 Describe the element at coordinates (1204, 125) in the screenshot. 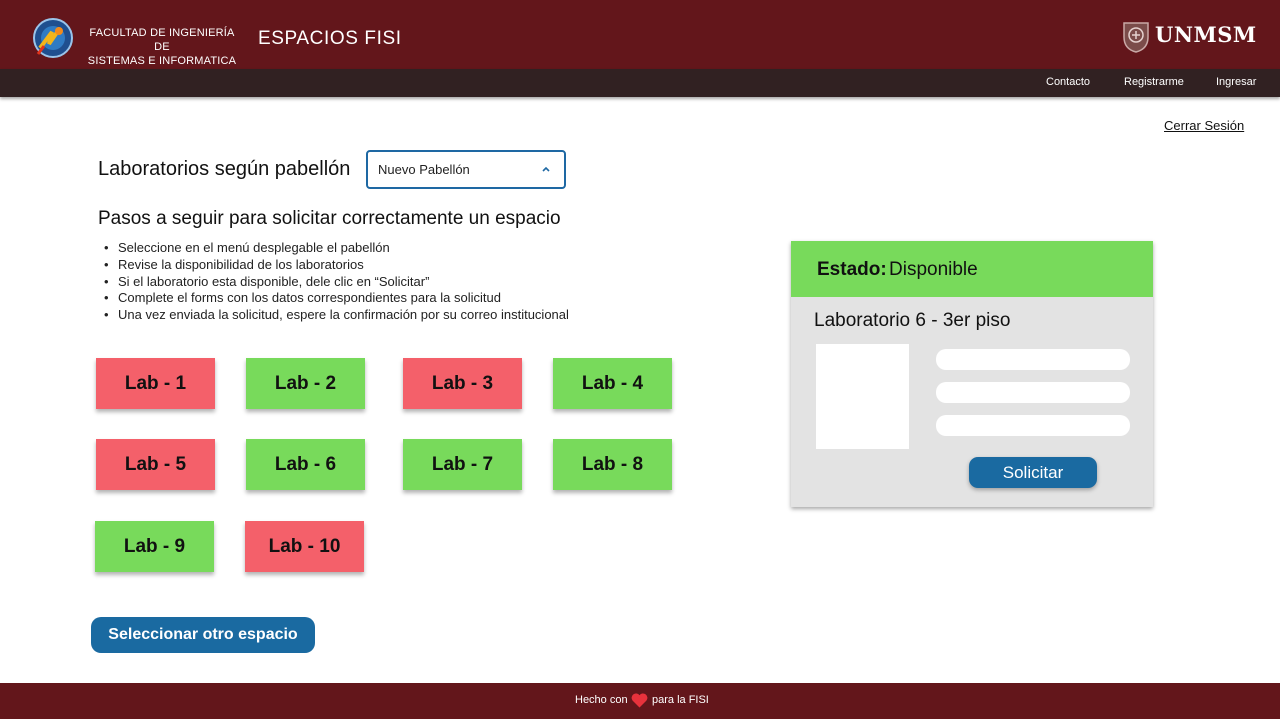

I see `logout-link: Cerrar Sesión` at that location.